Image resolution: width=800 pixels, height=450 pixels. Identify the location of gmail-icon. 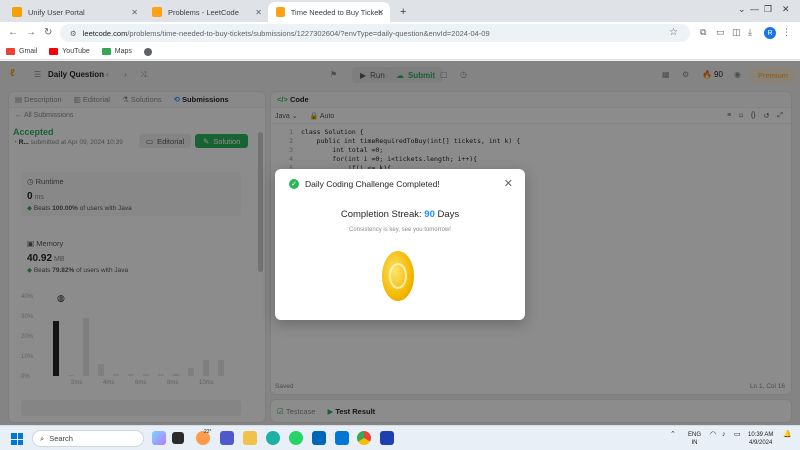
(10, 51).